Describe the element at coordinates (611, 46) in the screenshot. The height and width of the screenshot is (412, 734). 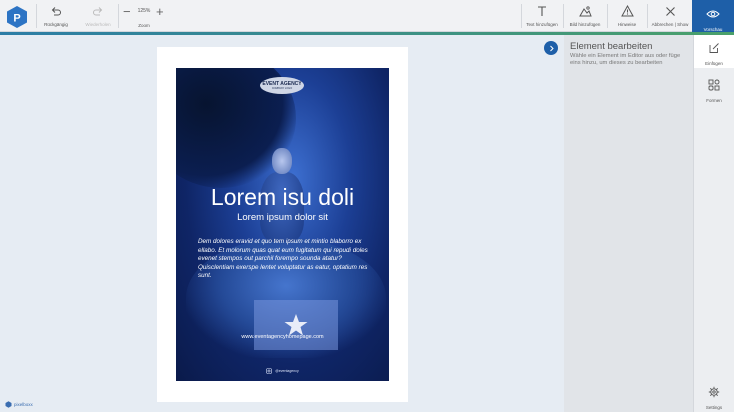
I see `panel-title: Element bearbeiten` at that location.